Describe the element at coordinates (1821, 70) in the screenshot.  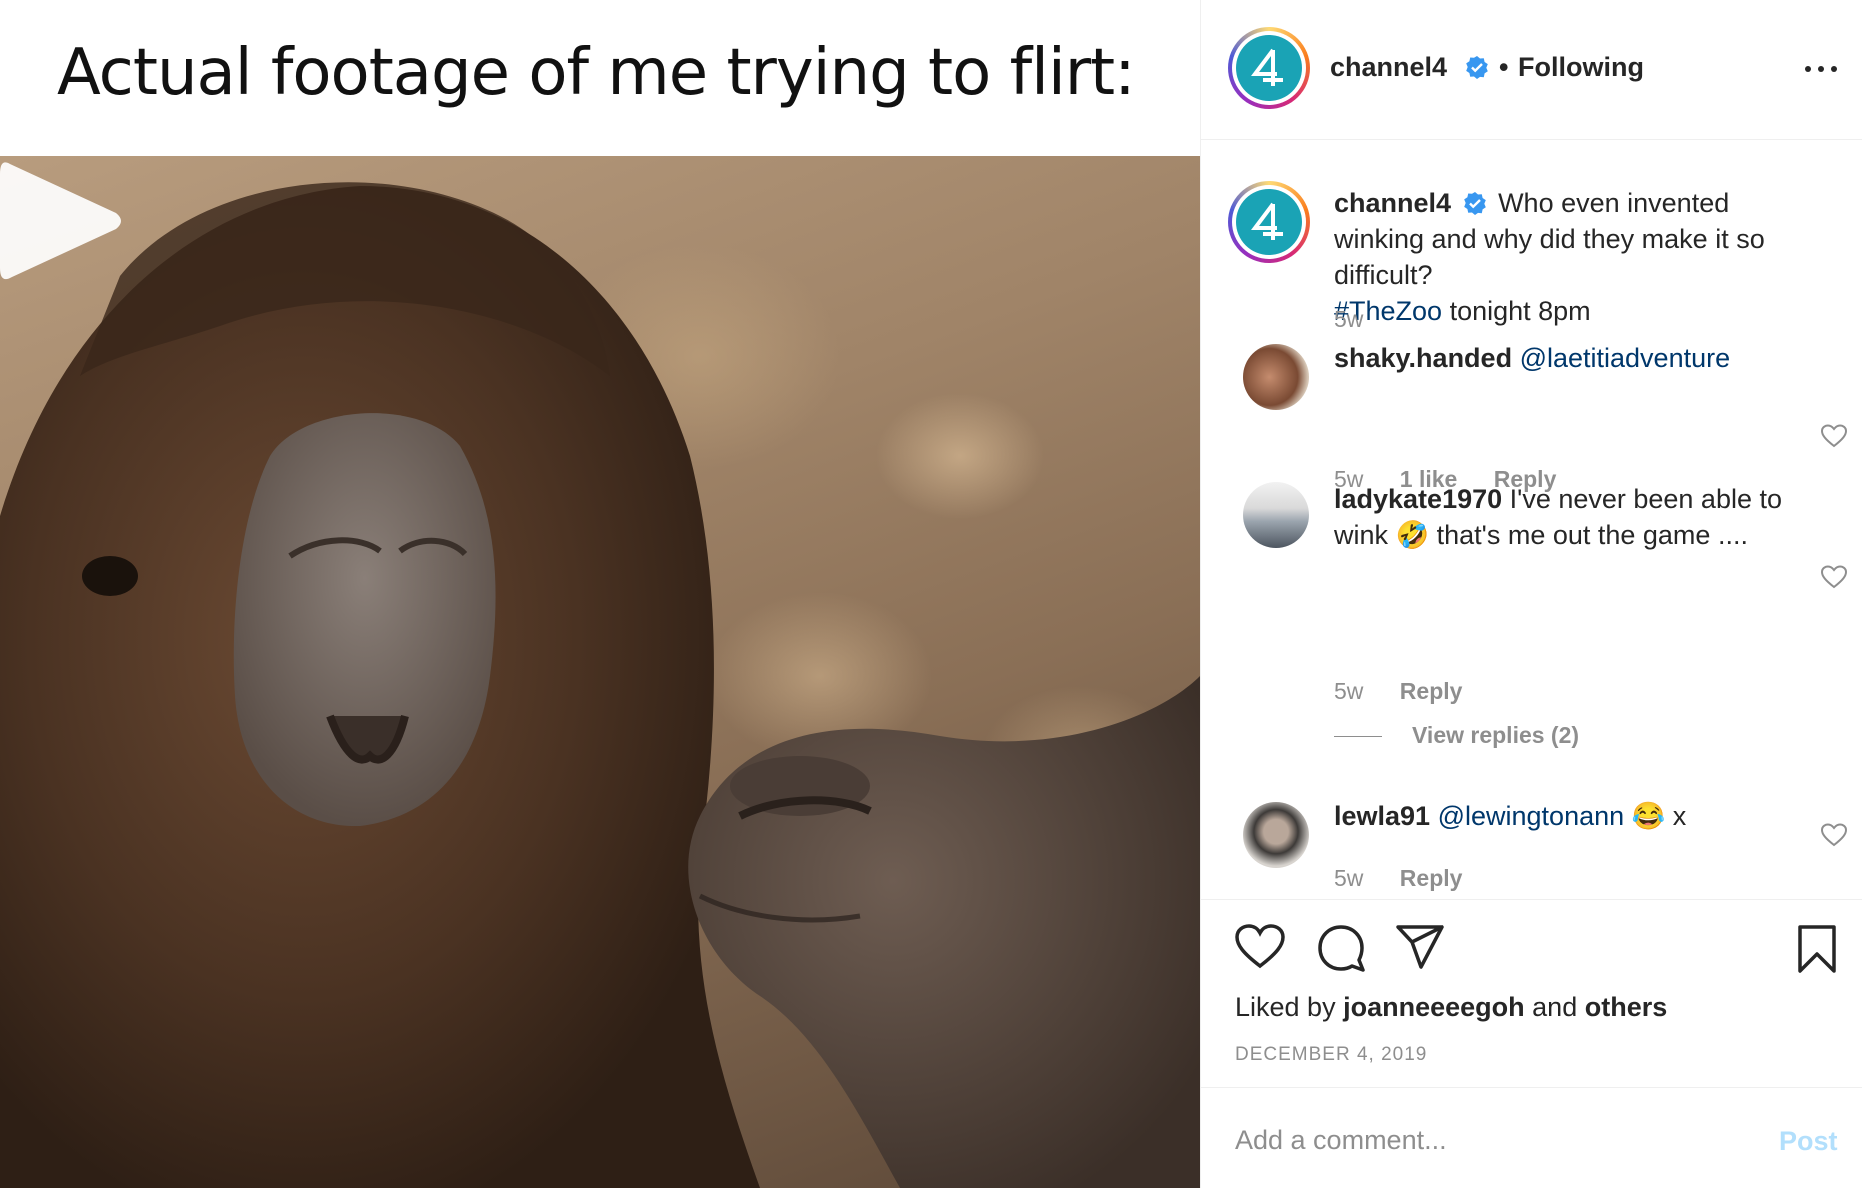
I see `more-options-icon` at that location.